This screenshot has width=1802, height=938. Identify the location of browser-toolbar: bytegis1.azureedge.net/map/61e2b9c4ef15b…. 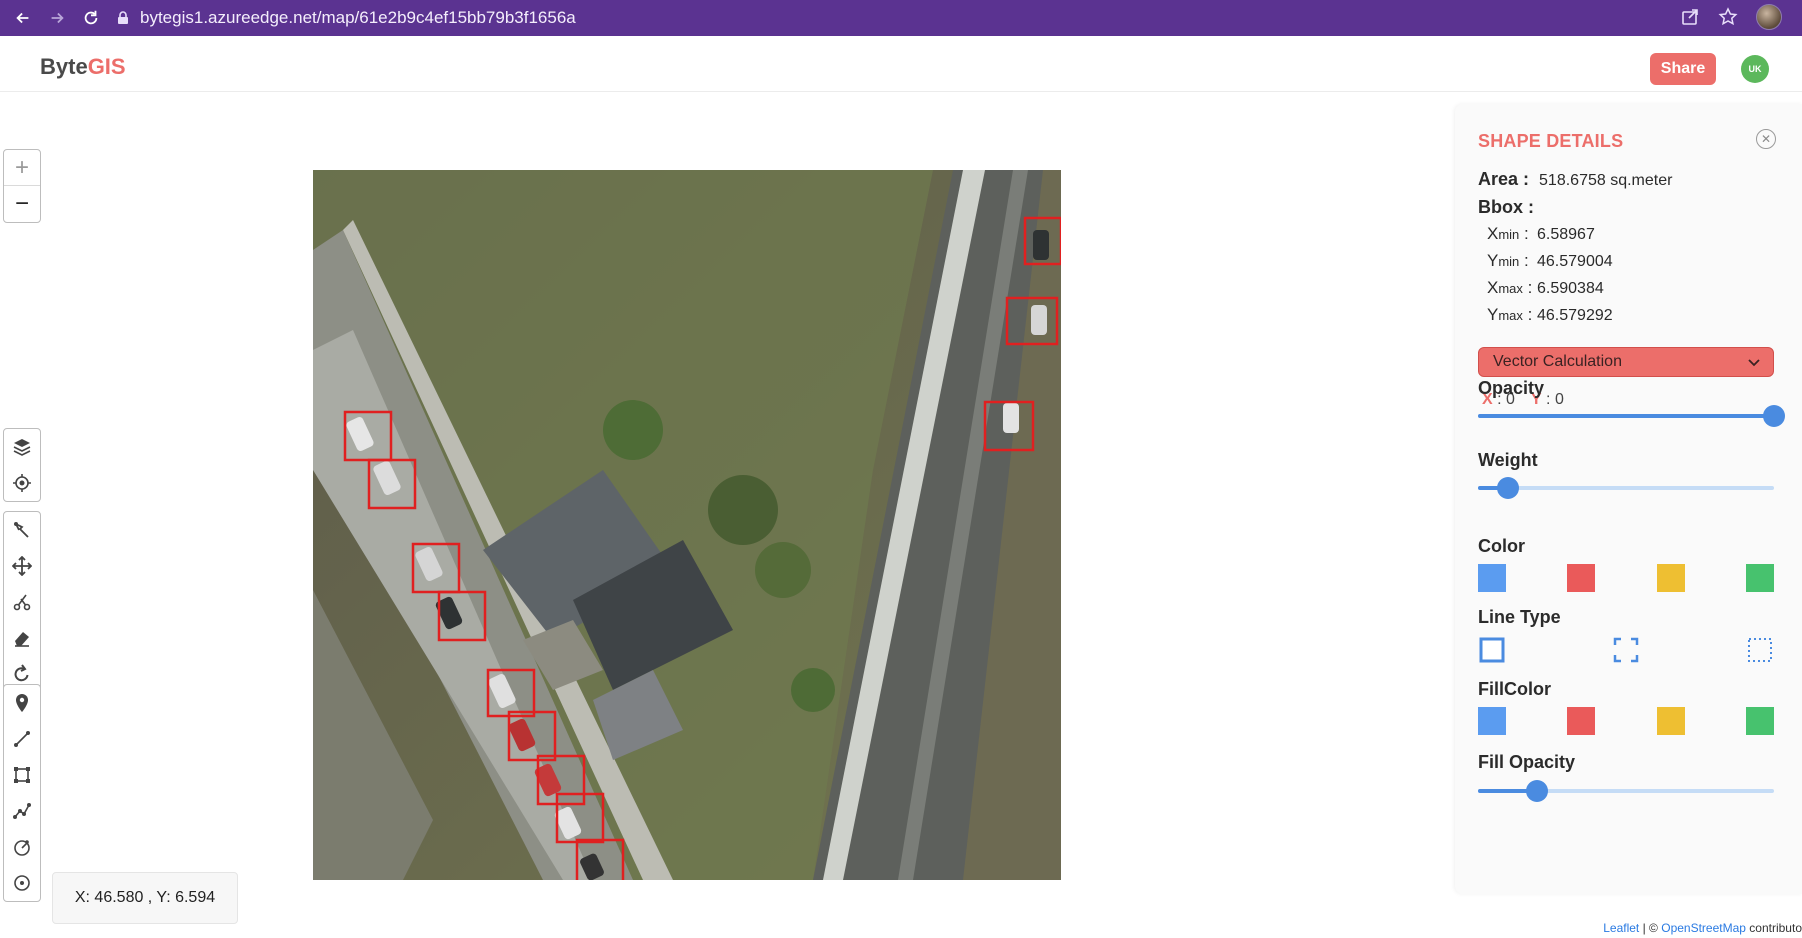
(901, 18).